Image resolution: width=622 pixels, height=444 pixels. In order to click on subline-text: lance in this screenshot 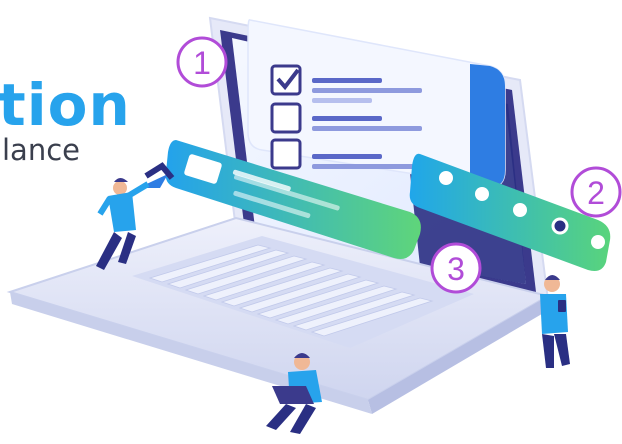, I will do `click(41, 150)`.